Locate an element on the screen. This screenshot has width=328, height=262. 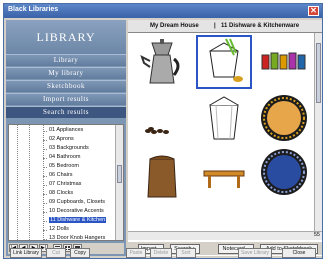
tree-item: 06 Chairs is located at coordinates (61, 175).